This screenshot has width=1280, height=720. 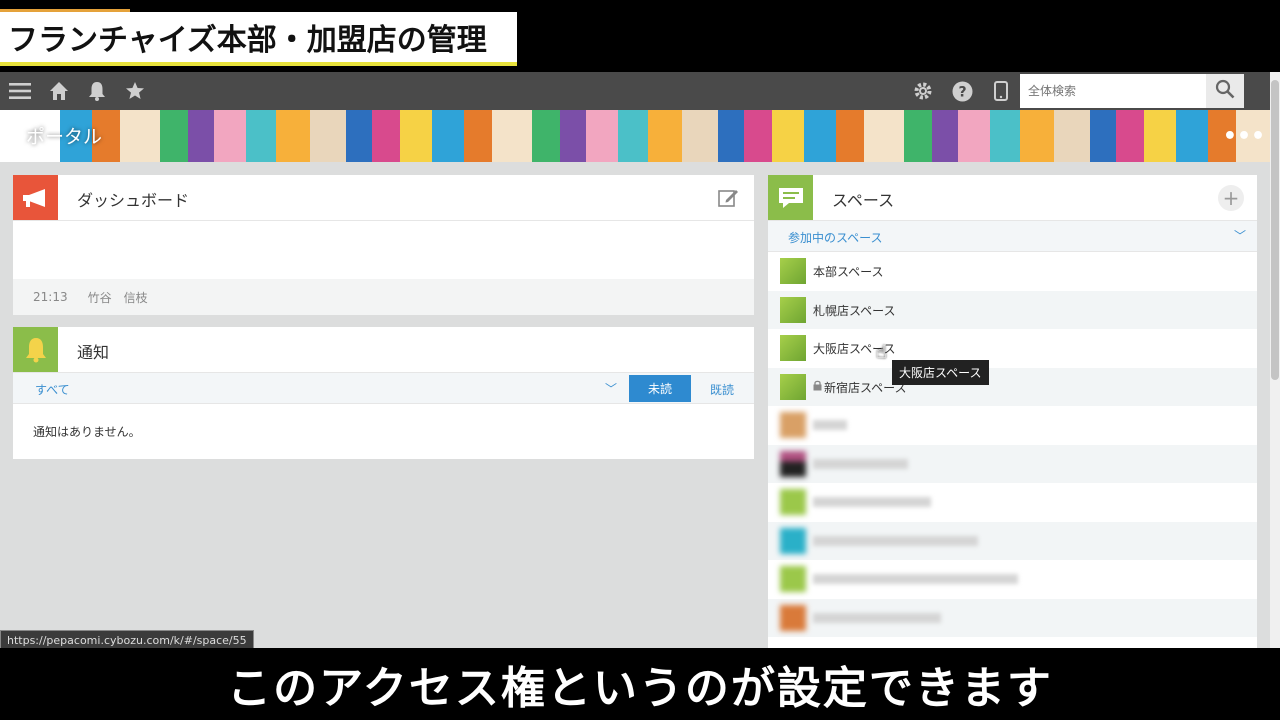 What do you see at coordinates (640, 36) in the screenshot?
I see `video-title-banner: フランチャイズ本部・加盟店の管理` at bounding box center [640, 36].